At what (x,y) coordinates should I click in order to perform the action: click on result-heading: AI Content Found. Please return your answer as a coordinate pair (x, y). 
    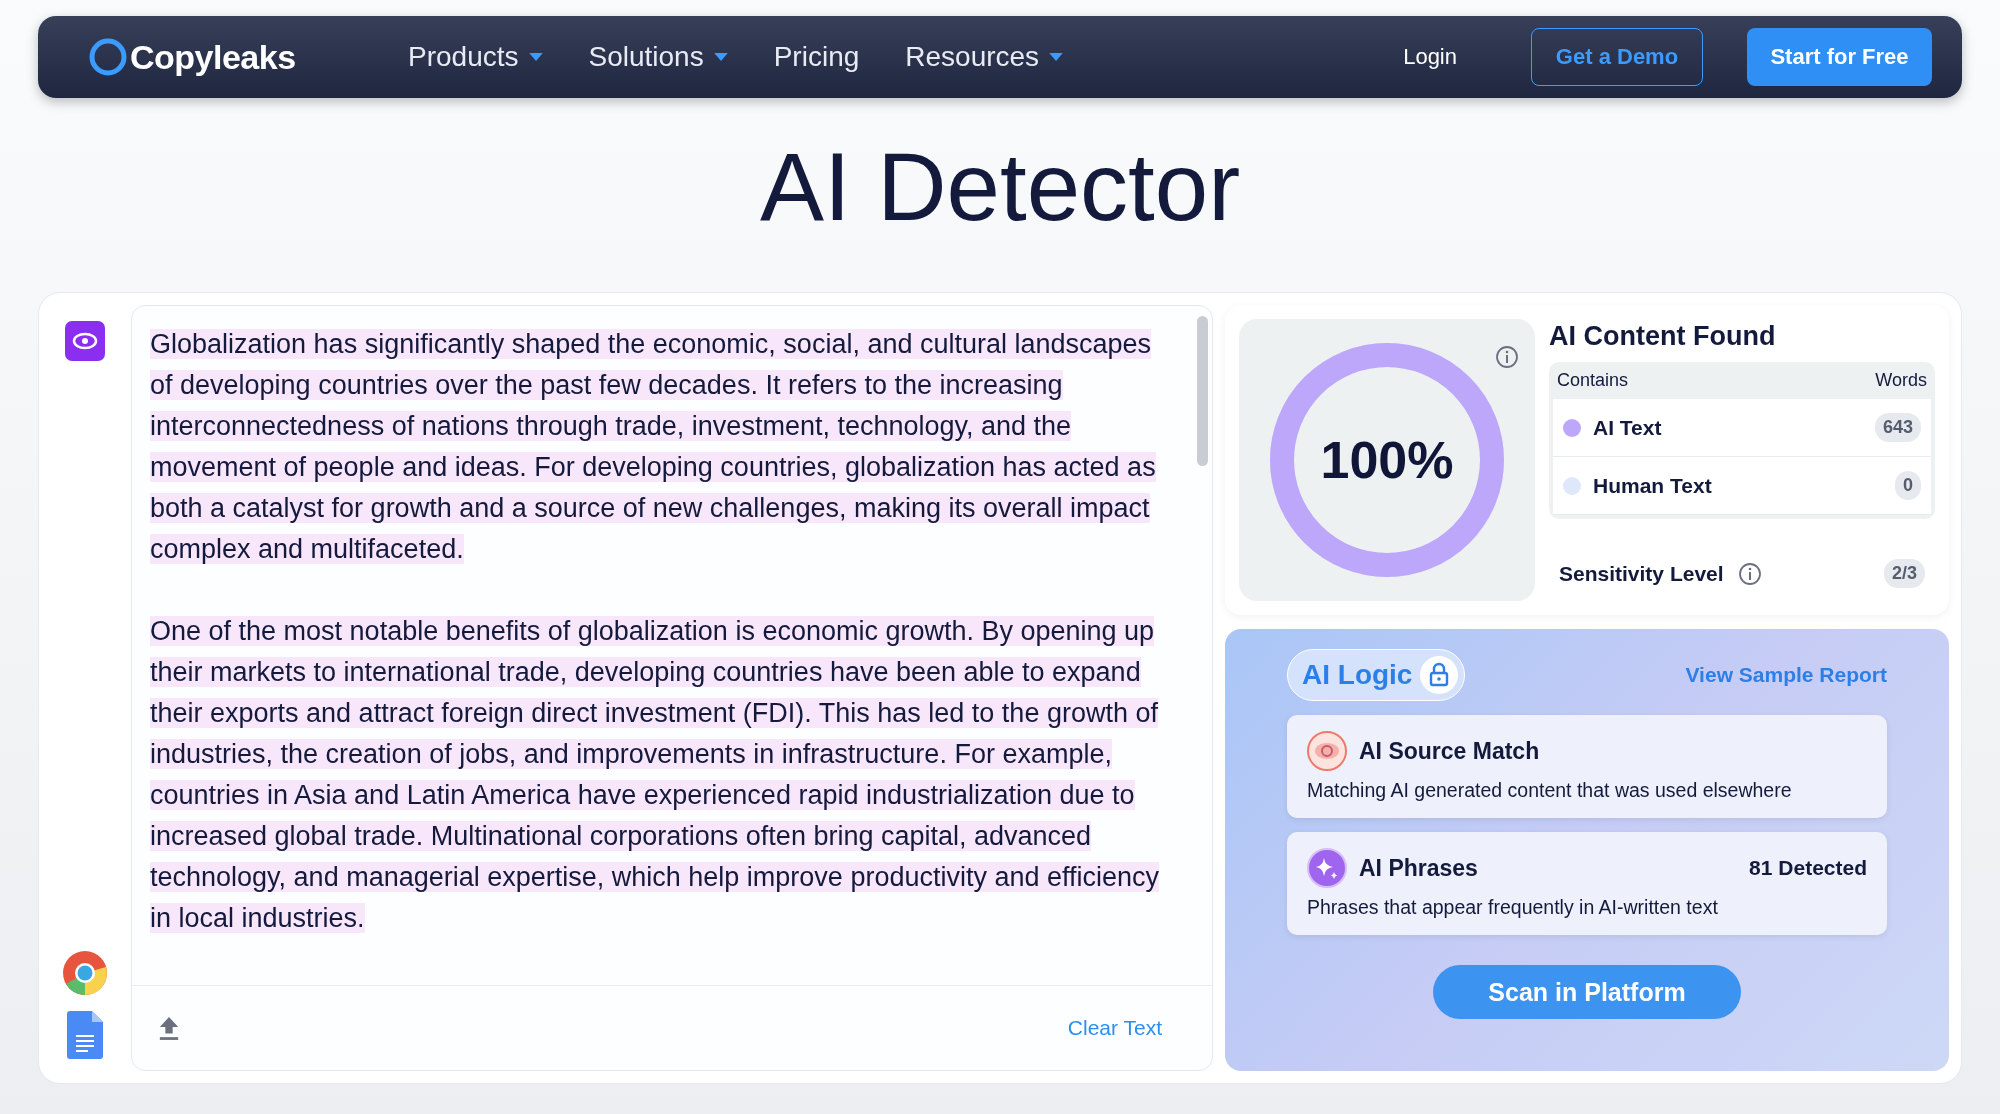
    Looking at the image, I should click on (1663, 336).